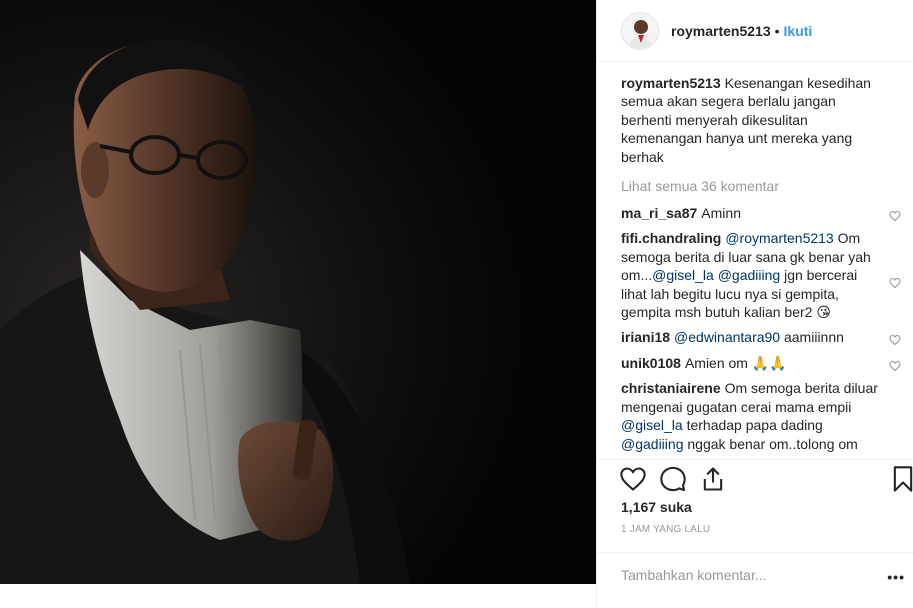 This screenshot has height=608, width=913. I want to click on avatar, so click(640, 30).